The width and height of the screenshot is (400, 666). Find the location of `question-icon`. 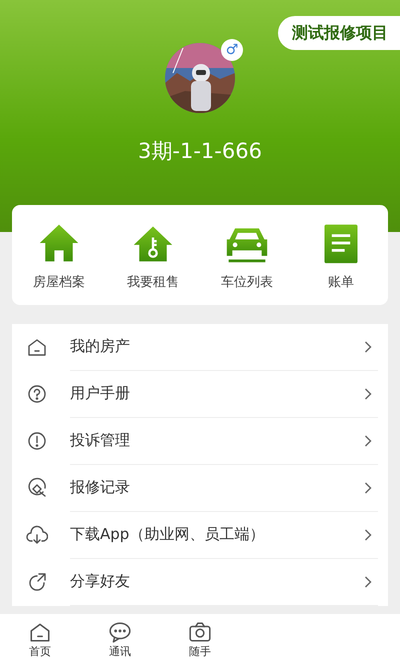

question-icon is located at coordinates (37, 393).